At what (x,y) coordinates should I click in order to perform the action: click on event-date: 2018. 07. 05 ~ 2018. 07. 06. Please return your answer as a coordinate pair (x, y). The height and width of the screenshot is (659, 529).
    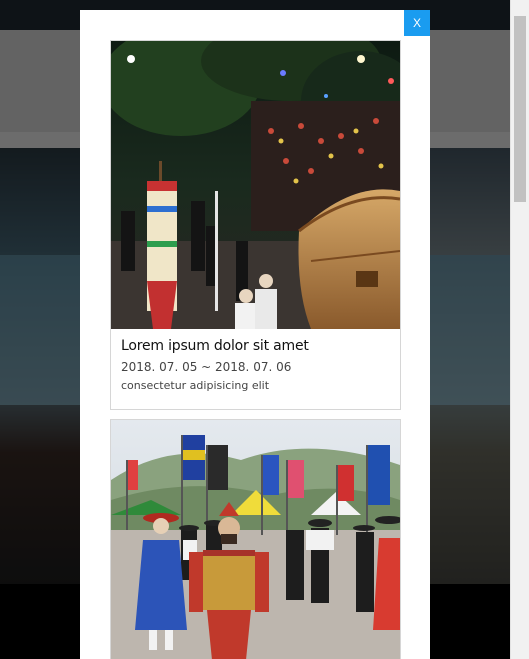
    Looking at the image, I should click on (206, 367).